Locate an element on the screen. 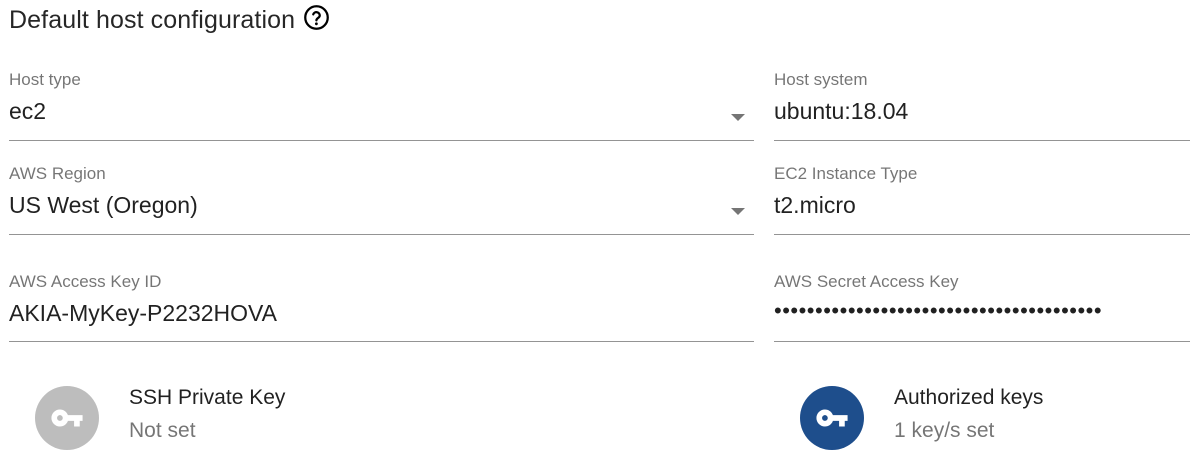 This screenshot has width=1190, height=451. host-system-field: Host system ubuntu:18.04 is located at coordinates (982, 105).